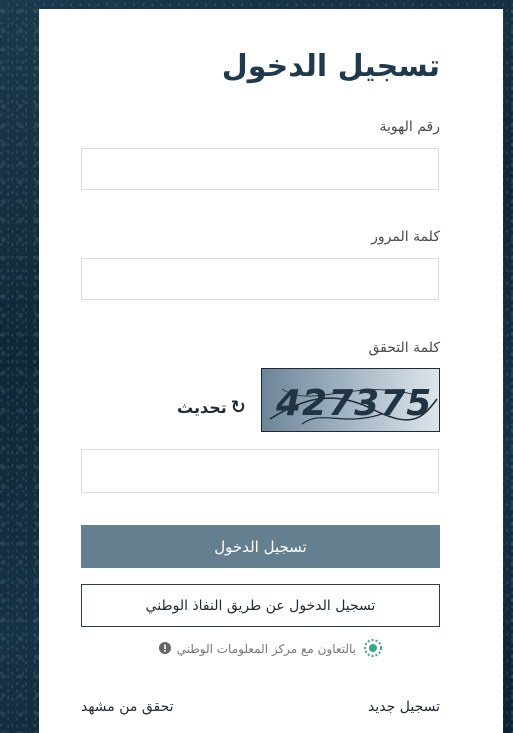 This screenshot has width=513, height=733. Describe the element at coordinates (260, 169) in the screenshot. I see `id-number-input` at that location.